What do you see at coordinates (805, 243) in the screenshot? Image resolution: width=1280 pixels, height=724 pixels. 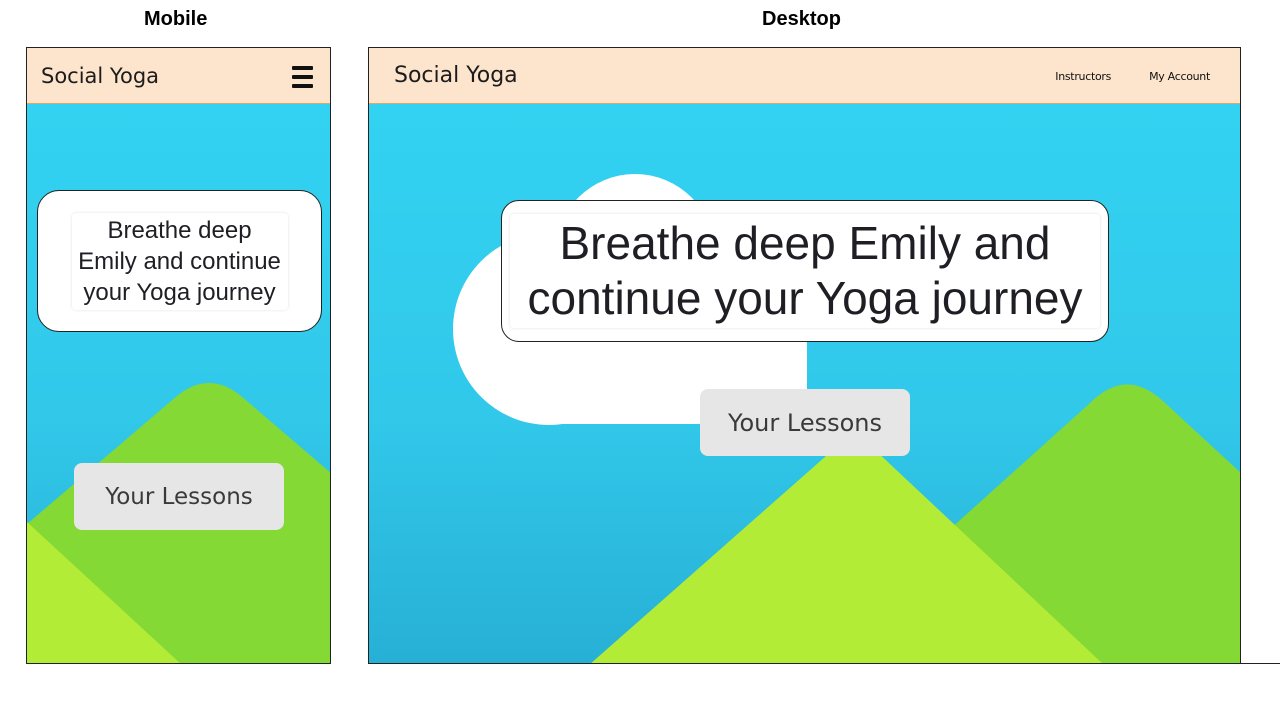 I see `welcome-line: Breathe deep Emily and` at bounding box center [805, 243].